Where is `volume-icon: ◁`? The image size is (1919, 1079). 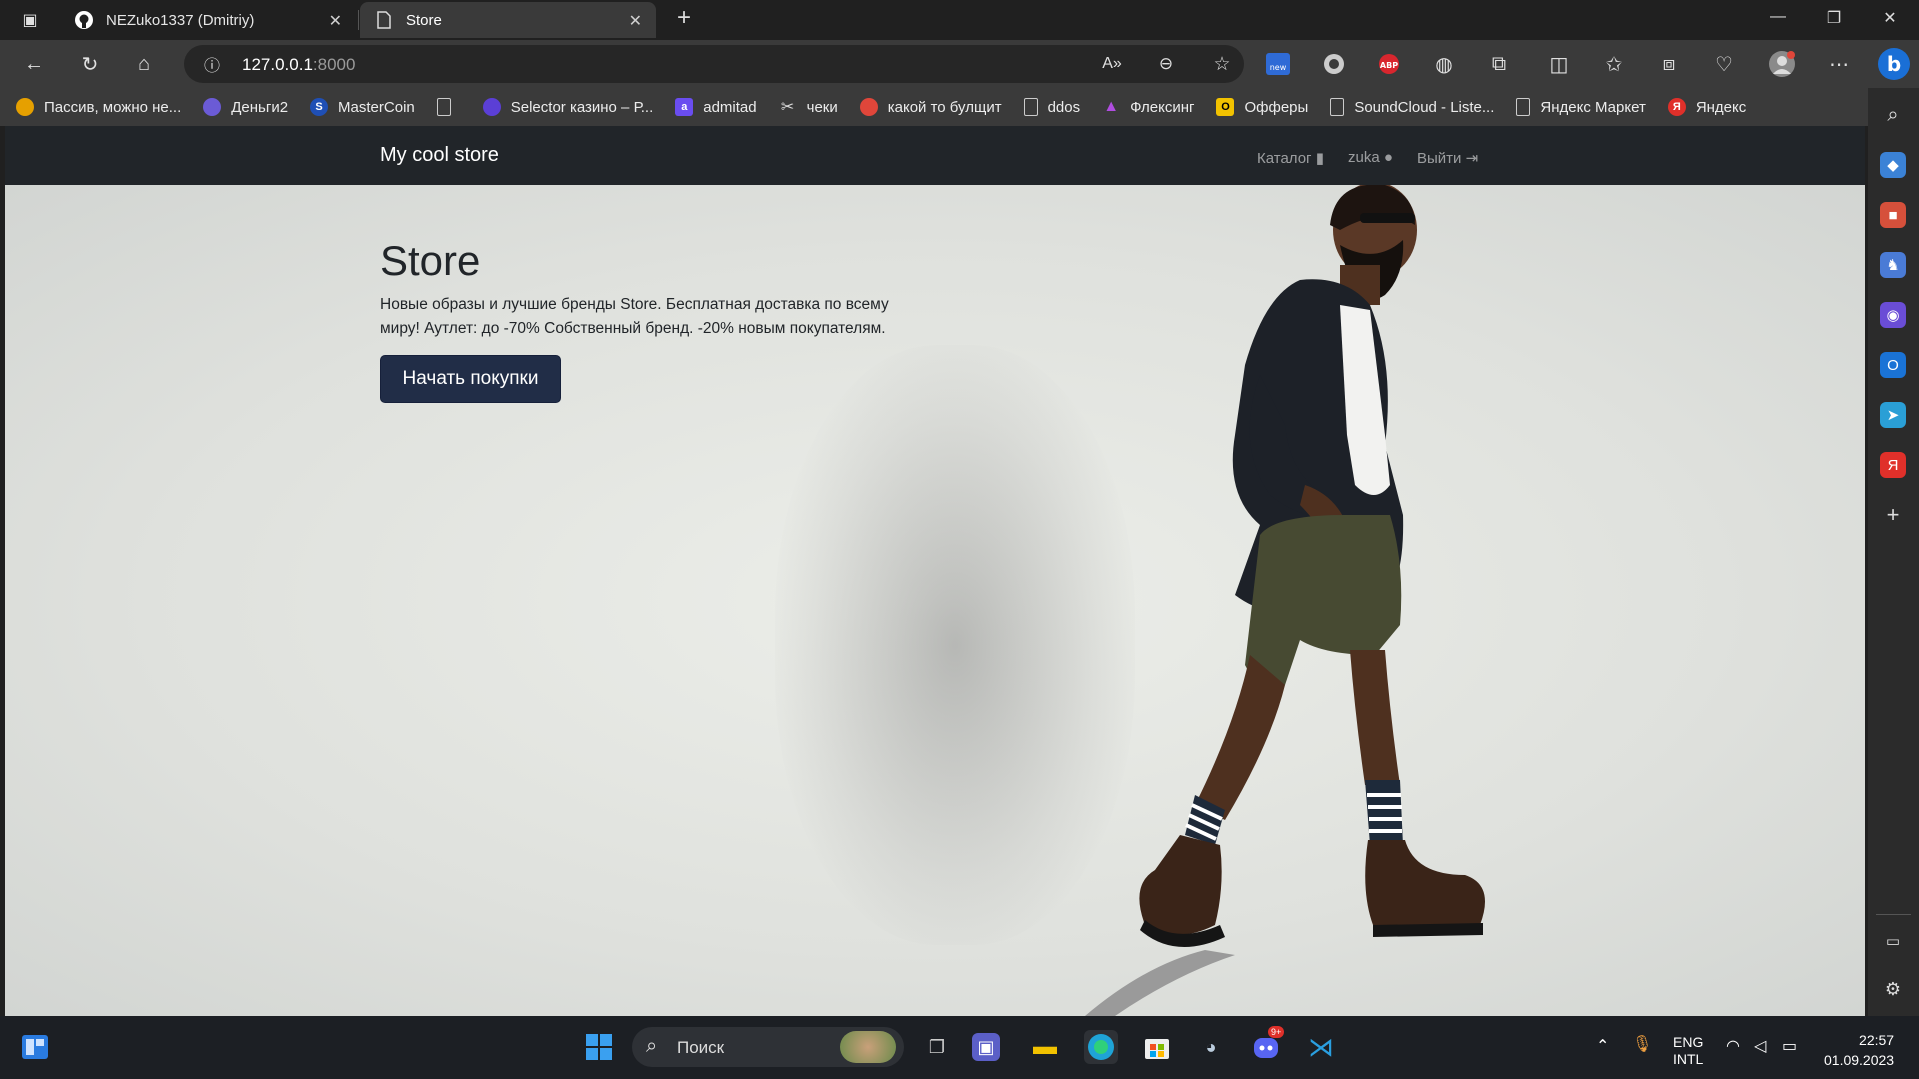 volume-icon: ◁ is located at coordinates (1760, 1046).